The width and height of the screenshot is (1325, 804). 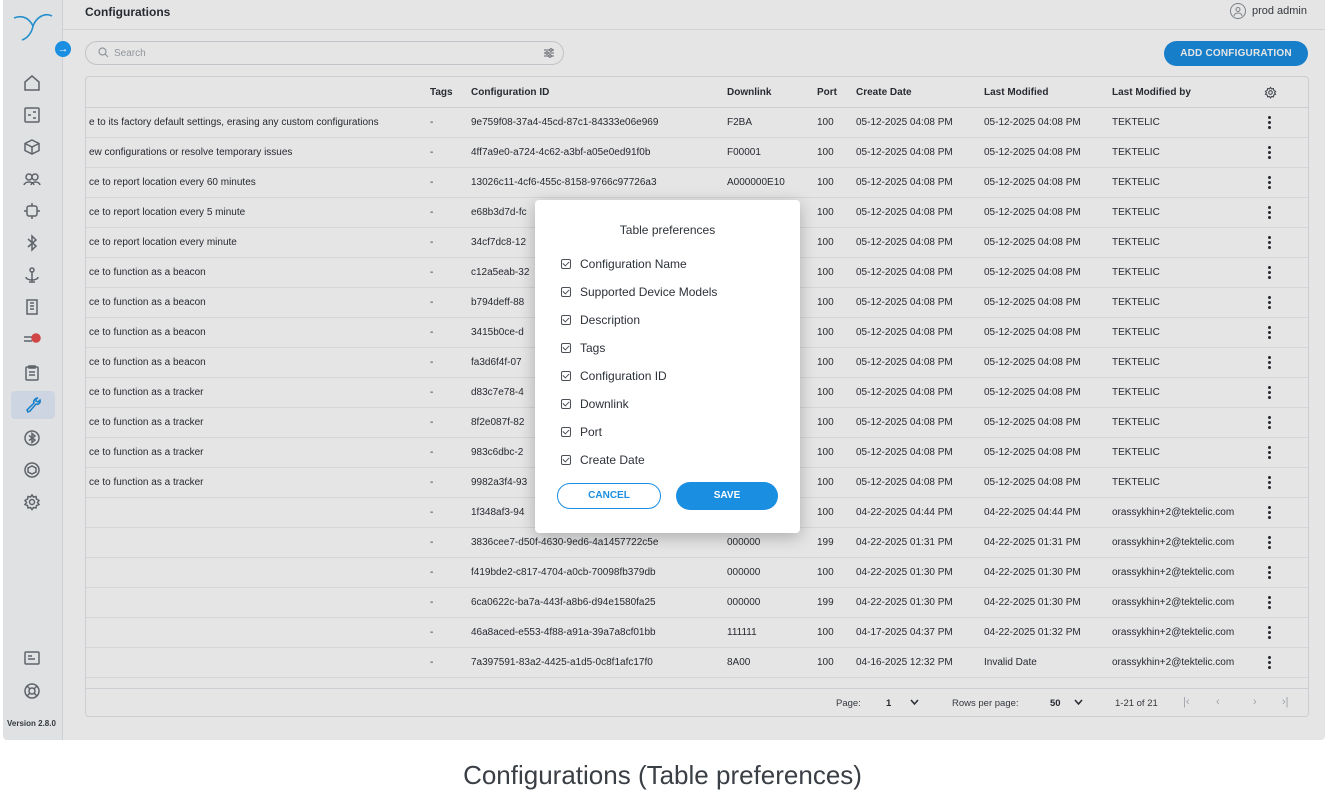 I want to click on dialog-title: Table preferences, so click(x=667, y=230).